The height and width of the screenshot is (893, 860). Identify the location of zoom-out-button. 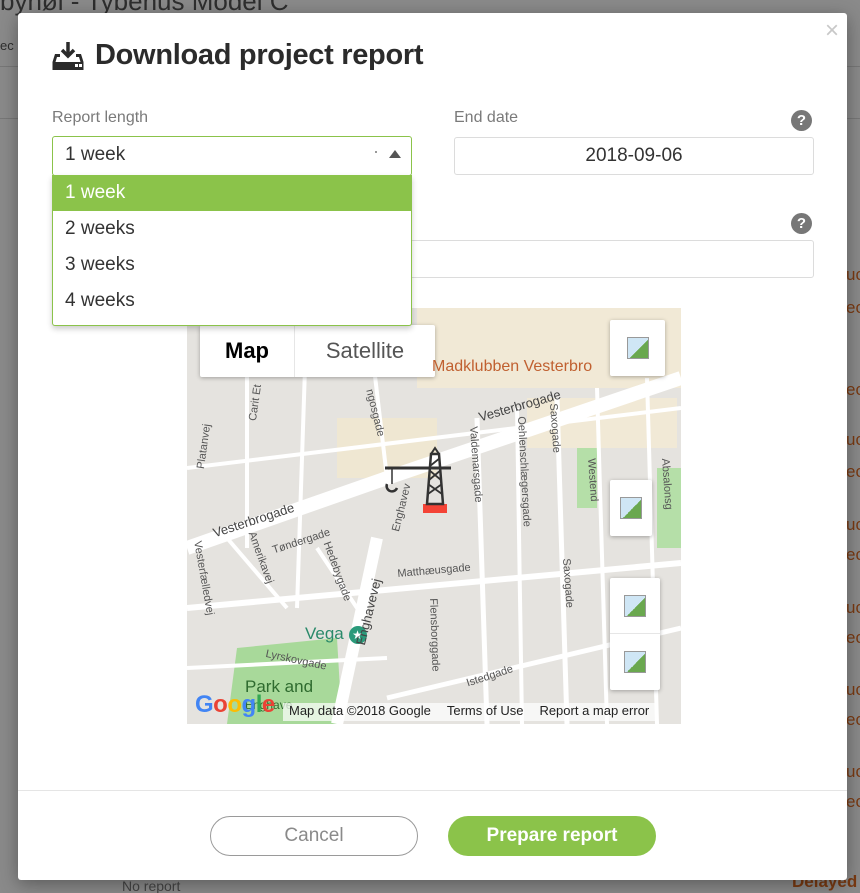
(635, 662).